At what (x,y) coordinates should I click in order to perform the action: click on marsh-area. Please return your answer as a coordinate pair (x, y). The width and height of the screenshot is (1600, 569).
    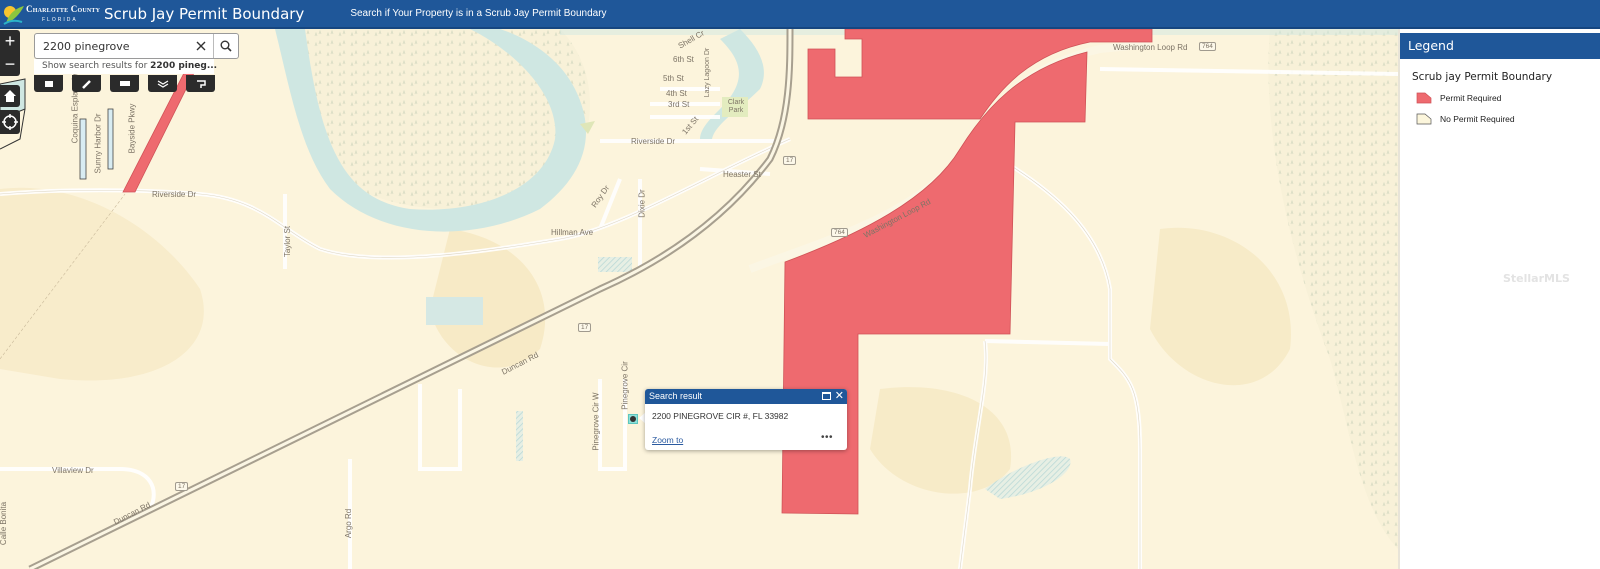
    Looking at the image, I should click on (1333, 289).